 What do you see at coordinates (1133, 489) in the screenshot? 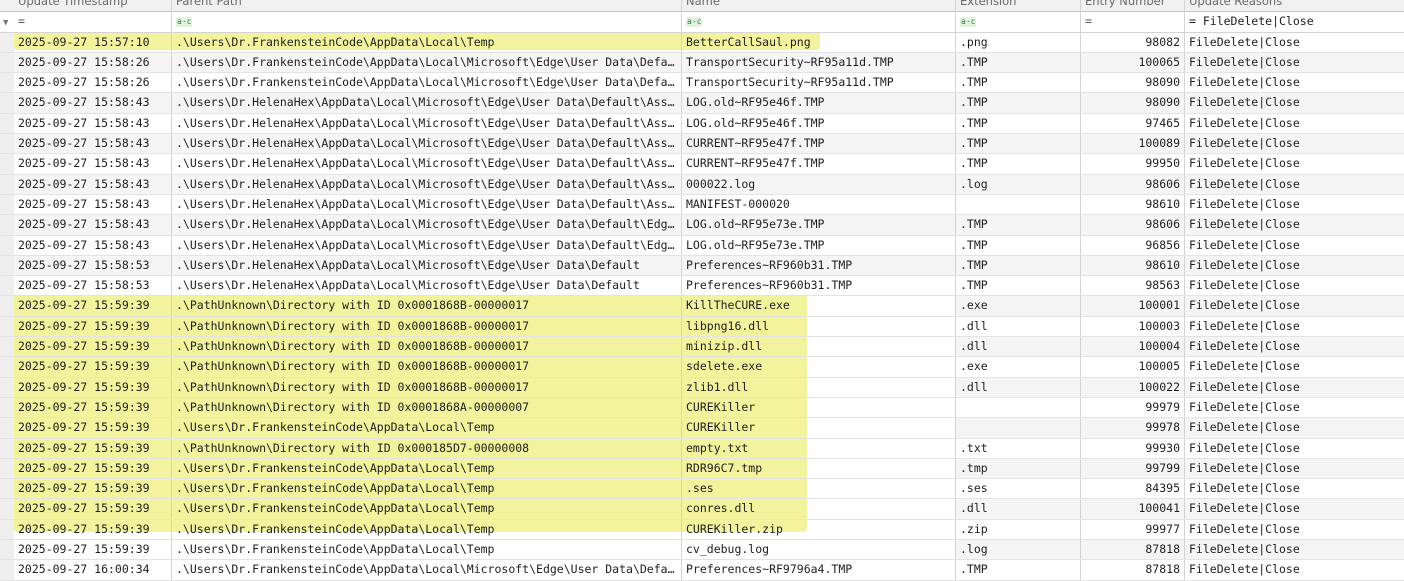
I see `cell-entry-number: 84395` at bounding box center [1133, 489].